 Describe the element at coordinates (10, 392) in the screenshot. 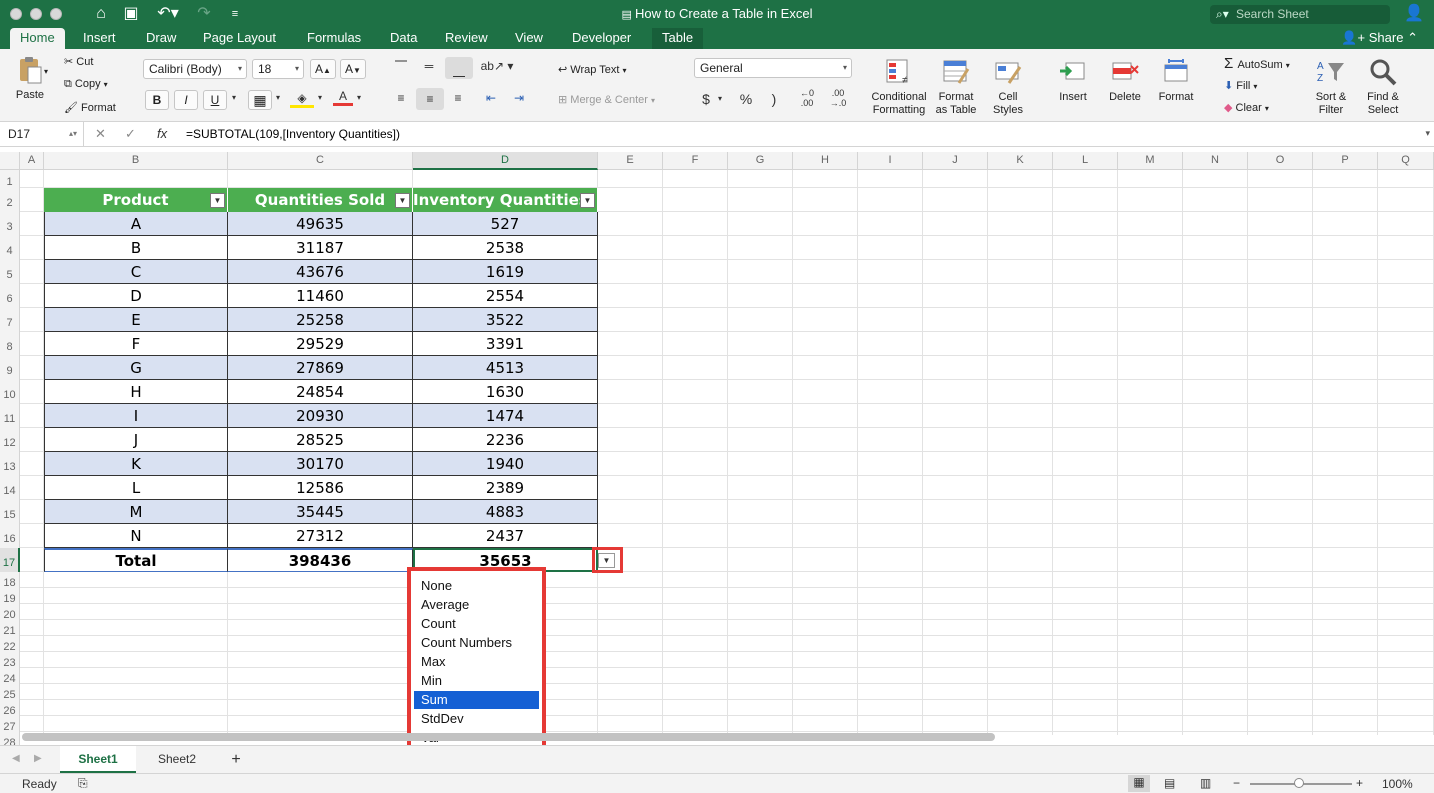

I see `row-header-10: 10` at that location.